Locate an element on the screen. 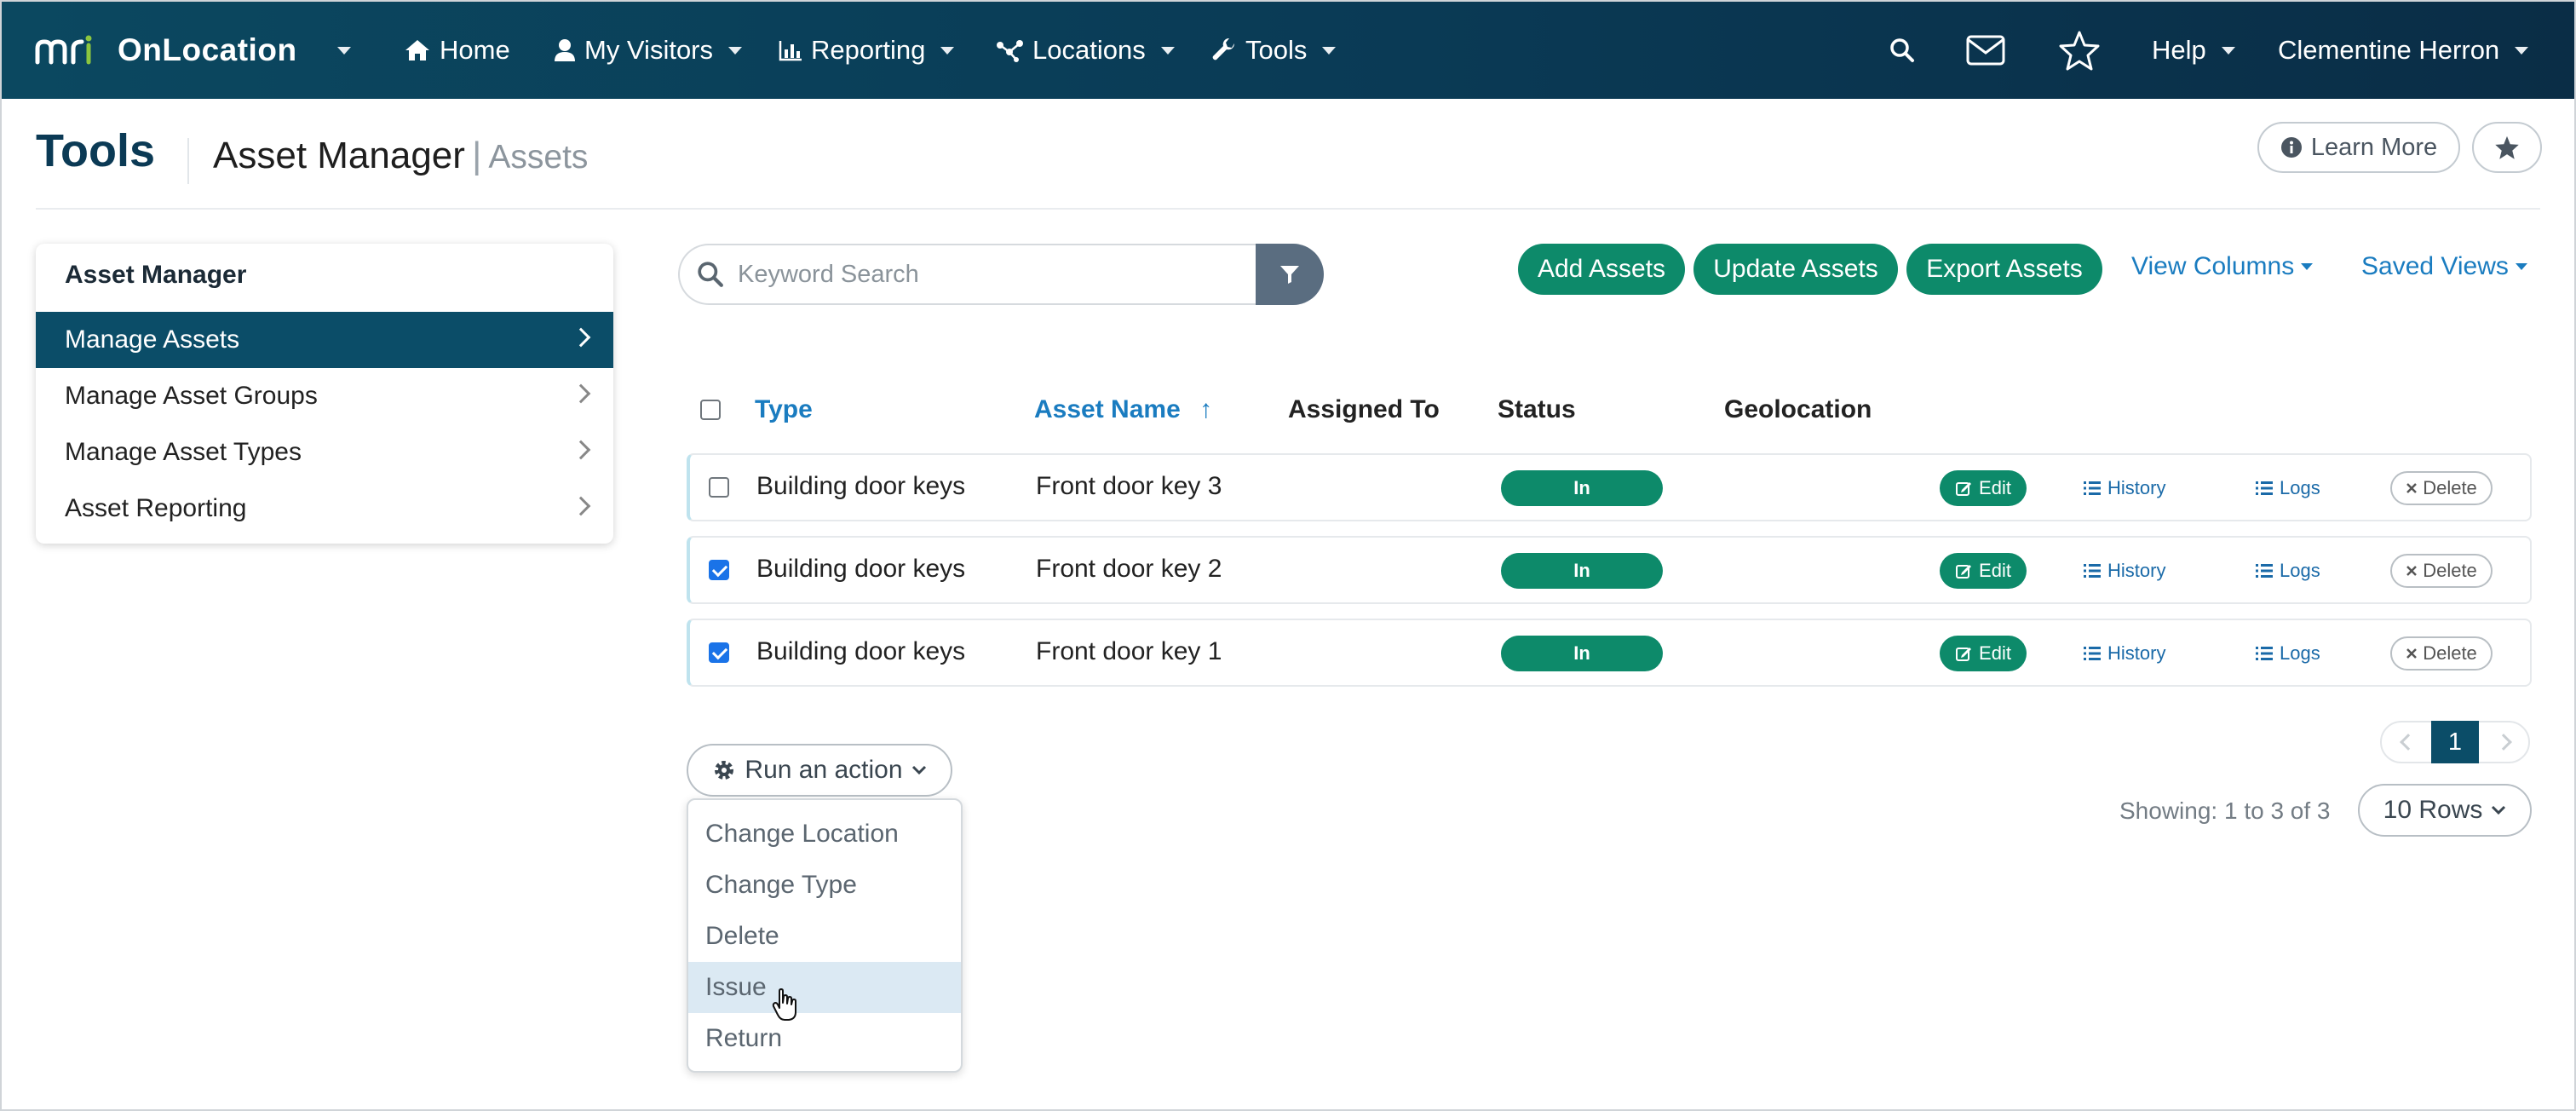 Image resolution: width=2576 pixels, height=1111 pixels. envelope-icon is located at coordinates (1985, 50).